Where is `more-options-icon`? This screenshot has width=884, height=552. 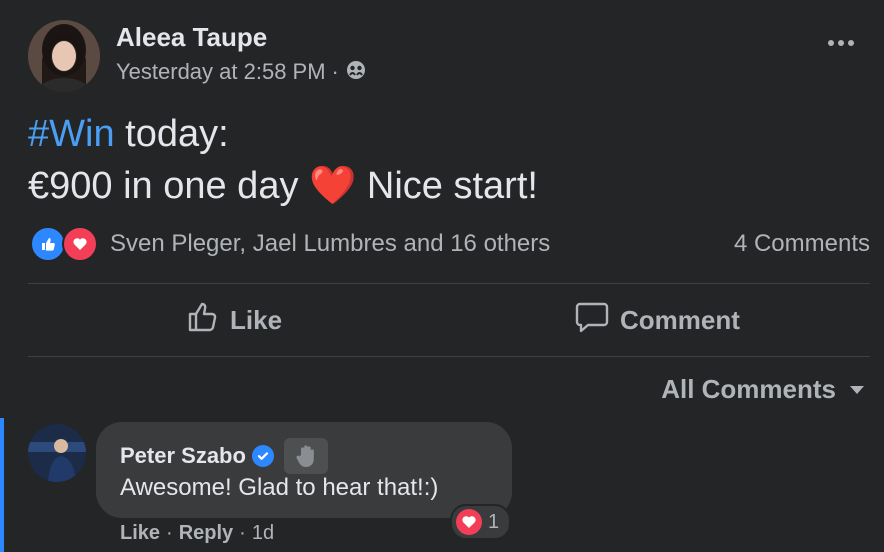
more-options-icon is located at coordinates (841, 43).